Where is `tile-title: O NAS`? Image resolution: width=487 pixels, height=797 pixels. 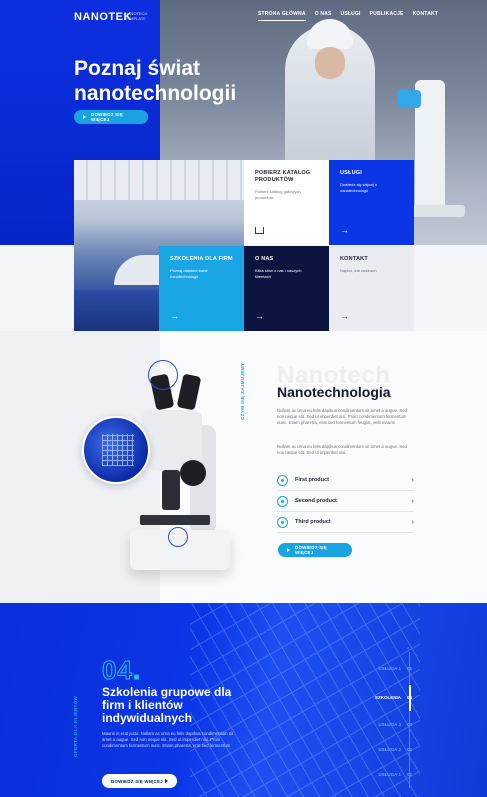
tile-title: O NAS is located at coordinates (264, 259).